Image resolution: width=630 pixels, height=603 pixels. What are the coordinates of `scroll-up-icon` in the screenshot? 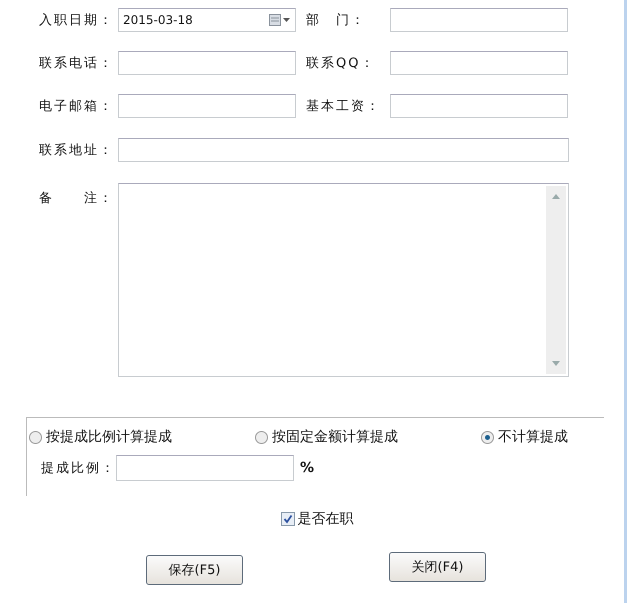 It's located at (556, 196).